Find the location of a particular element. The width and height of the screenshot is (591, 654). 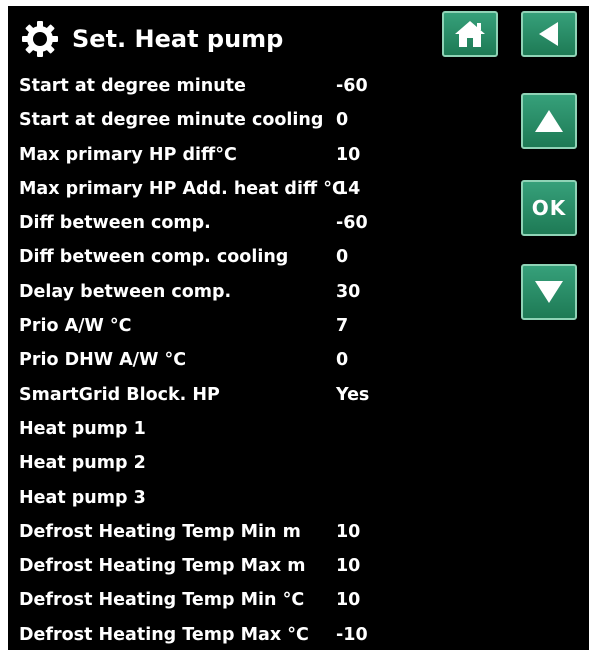

setting-row-prio-aw: Prio A/W °C 7 is located at coordinates (258, 326).